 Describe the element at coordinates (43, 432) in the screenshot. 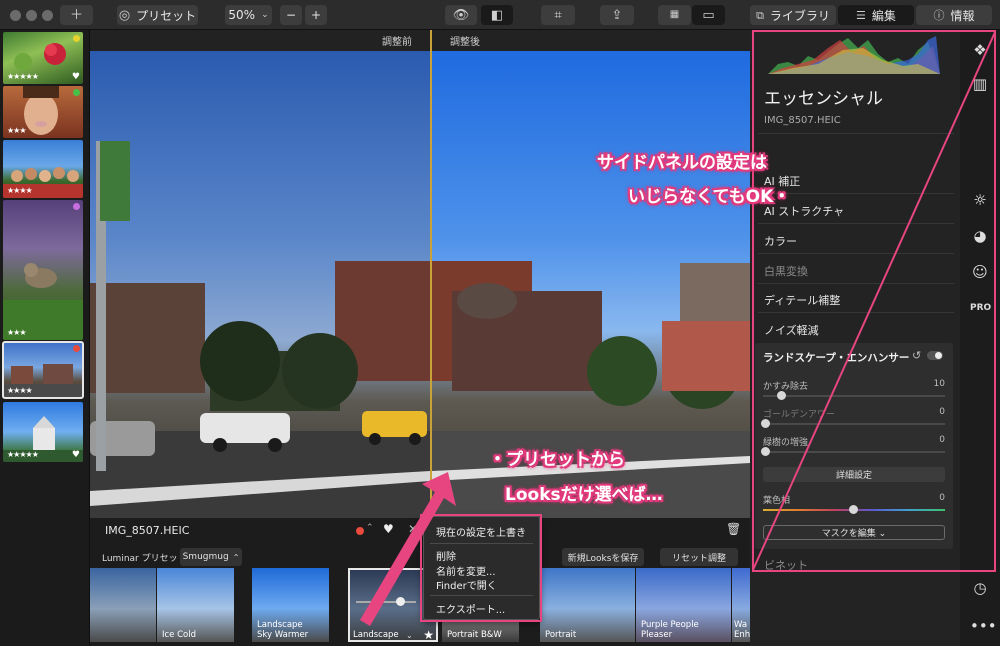

I see `thumbnail-6: ★★★★★ ♥` at that location.